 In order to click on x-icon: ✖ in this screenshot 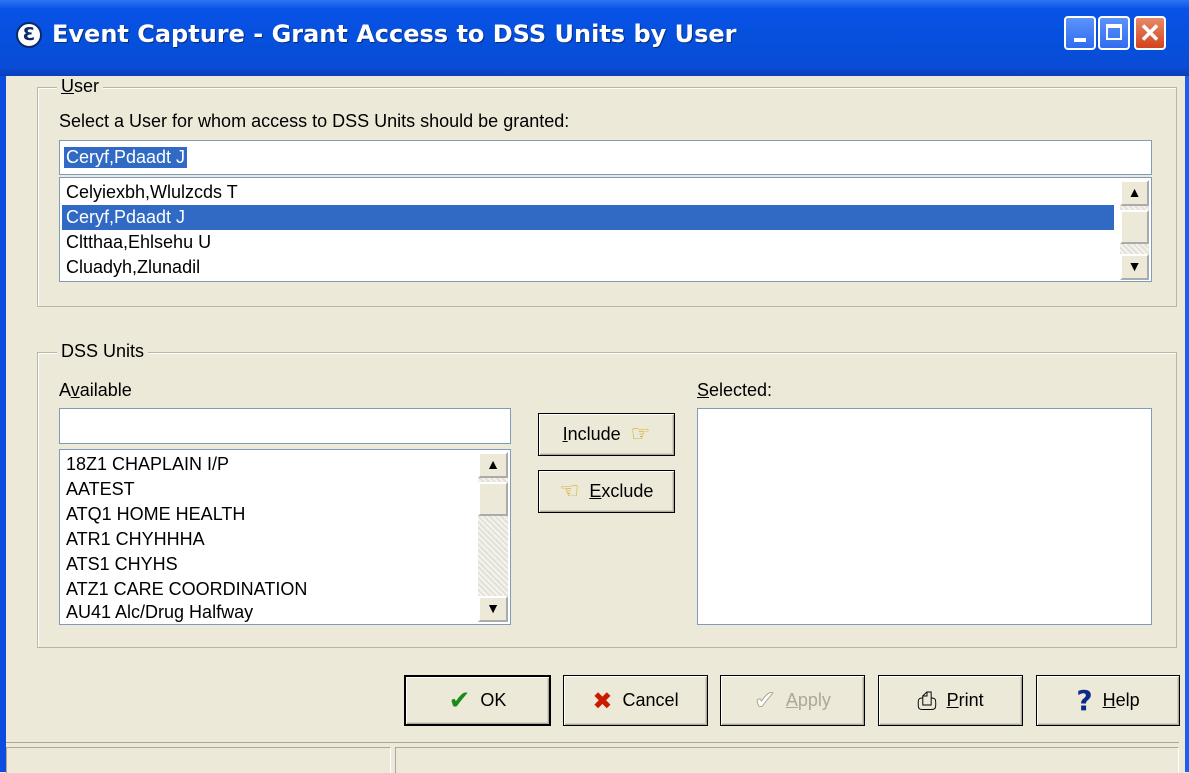, I will do `click(602, 700)`.